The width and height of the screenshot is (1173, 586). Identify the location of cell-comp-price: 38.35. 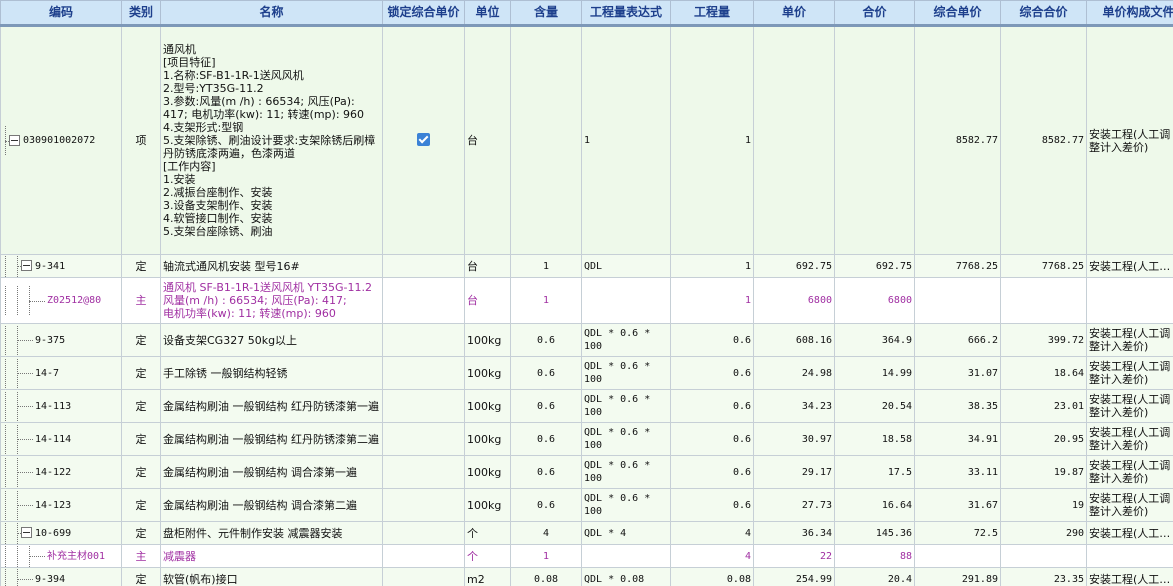
(957, 406).